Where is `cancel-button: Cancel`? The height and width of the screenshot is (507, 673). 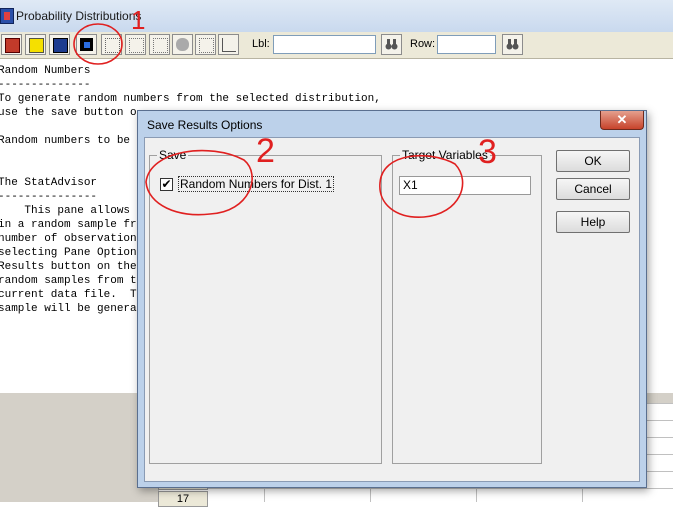 cancel-button: Cancel is located at coordinates (593, 189).